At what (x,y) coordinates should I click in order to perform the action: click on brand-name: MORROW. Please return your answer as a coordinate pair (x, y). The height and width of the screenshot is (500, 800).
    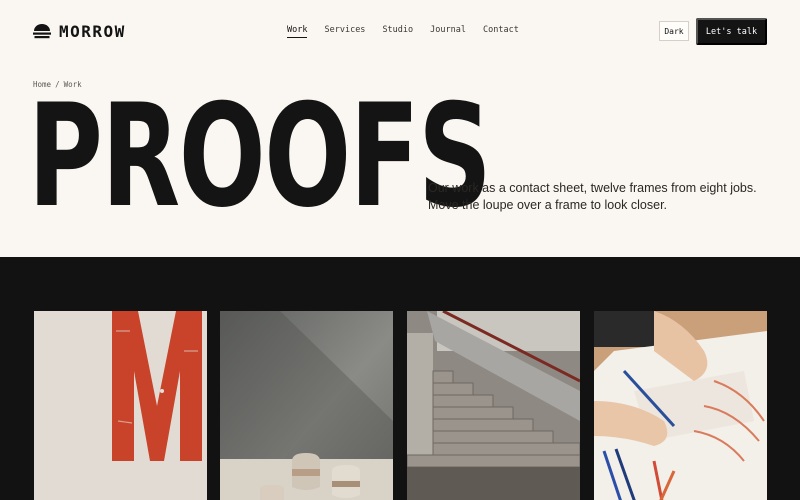
    Looking at the image, I should click on (92, 31).